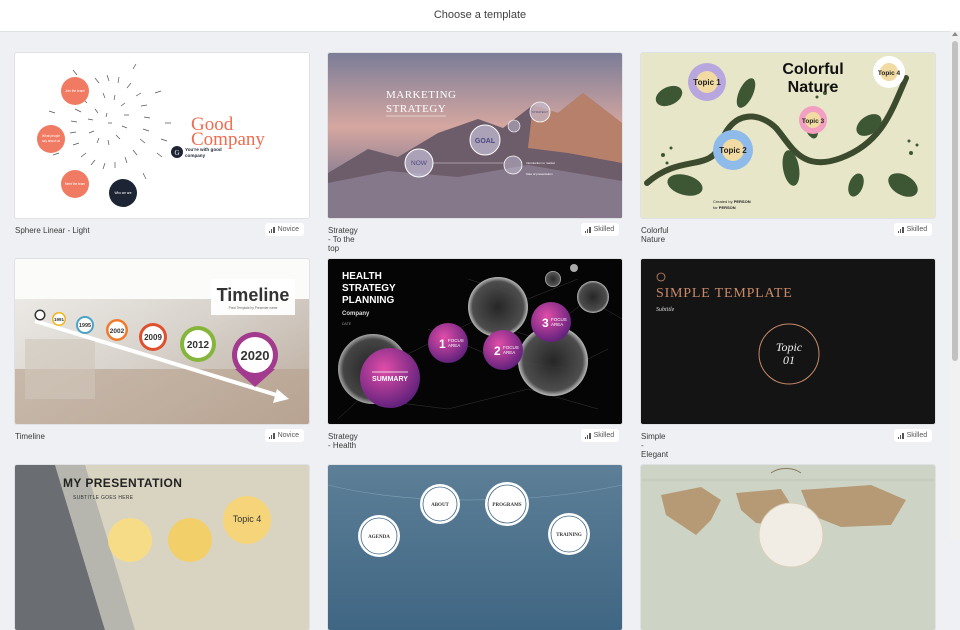  What do you see at coordinates (732, 201) in the screenshot?
I see `credit-line-1: Created by PERSON` at bounding box center [732, 201].